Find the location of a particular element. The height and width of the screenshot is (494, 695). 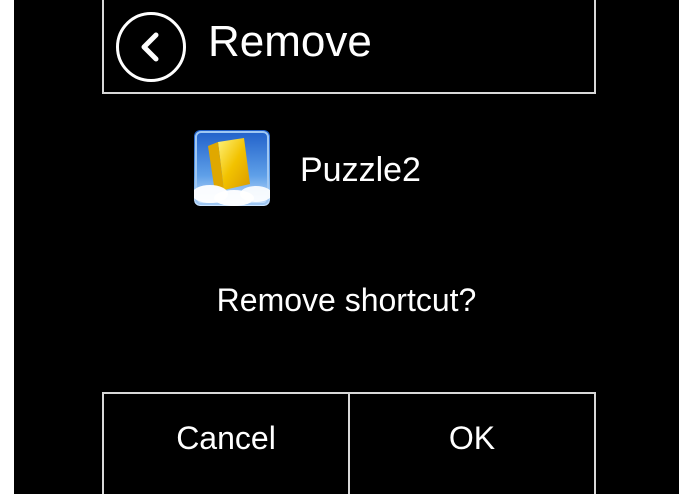

header-bar: Remove is located at coordinates (349, 47).